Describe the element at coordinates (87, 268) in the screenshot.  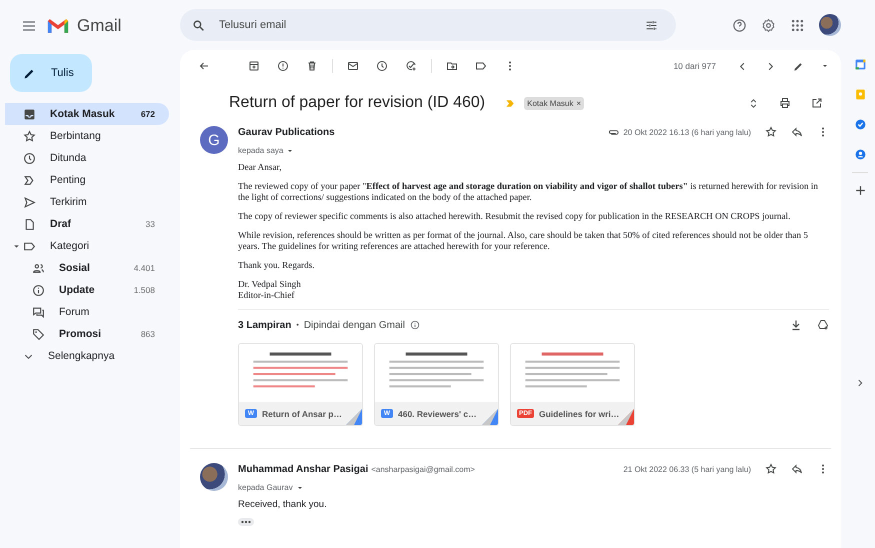
I see `sidebar-item: Sosial 4.401` at that location.